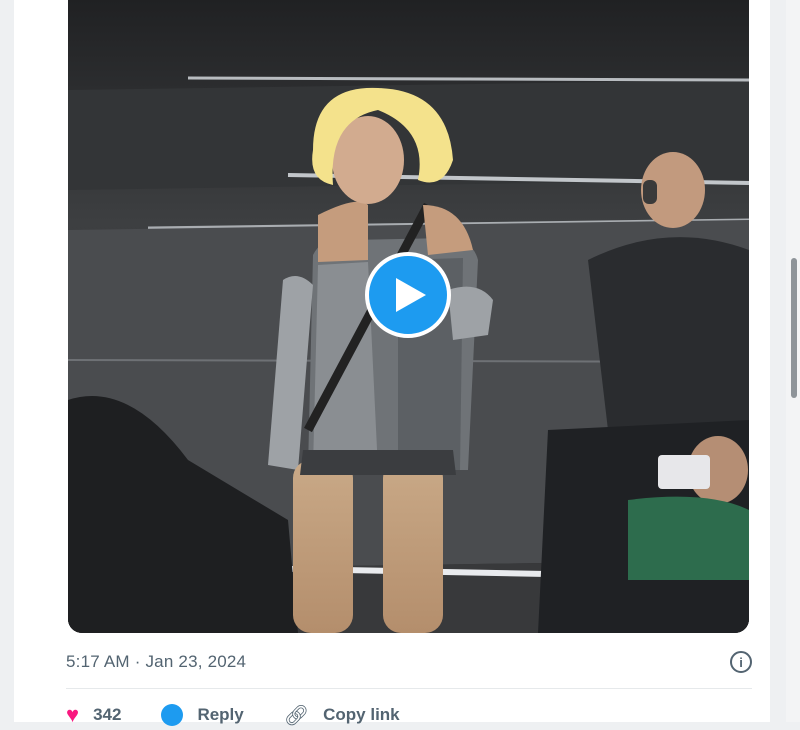  I want to click on copy-link-button: 🔗︎ Copy link, so click(342, 715).